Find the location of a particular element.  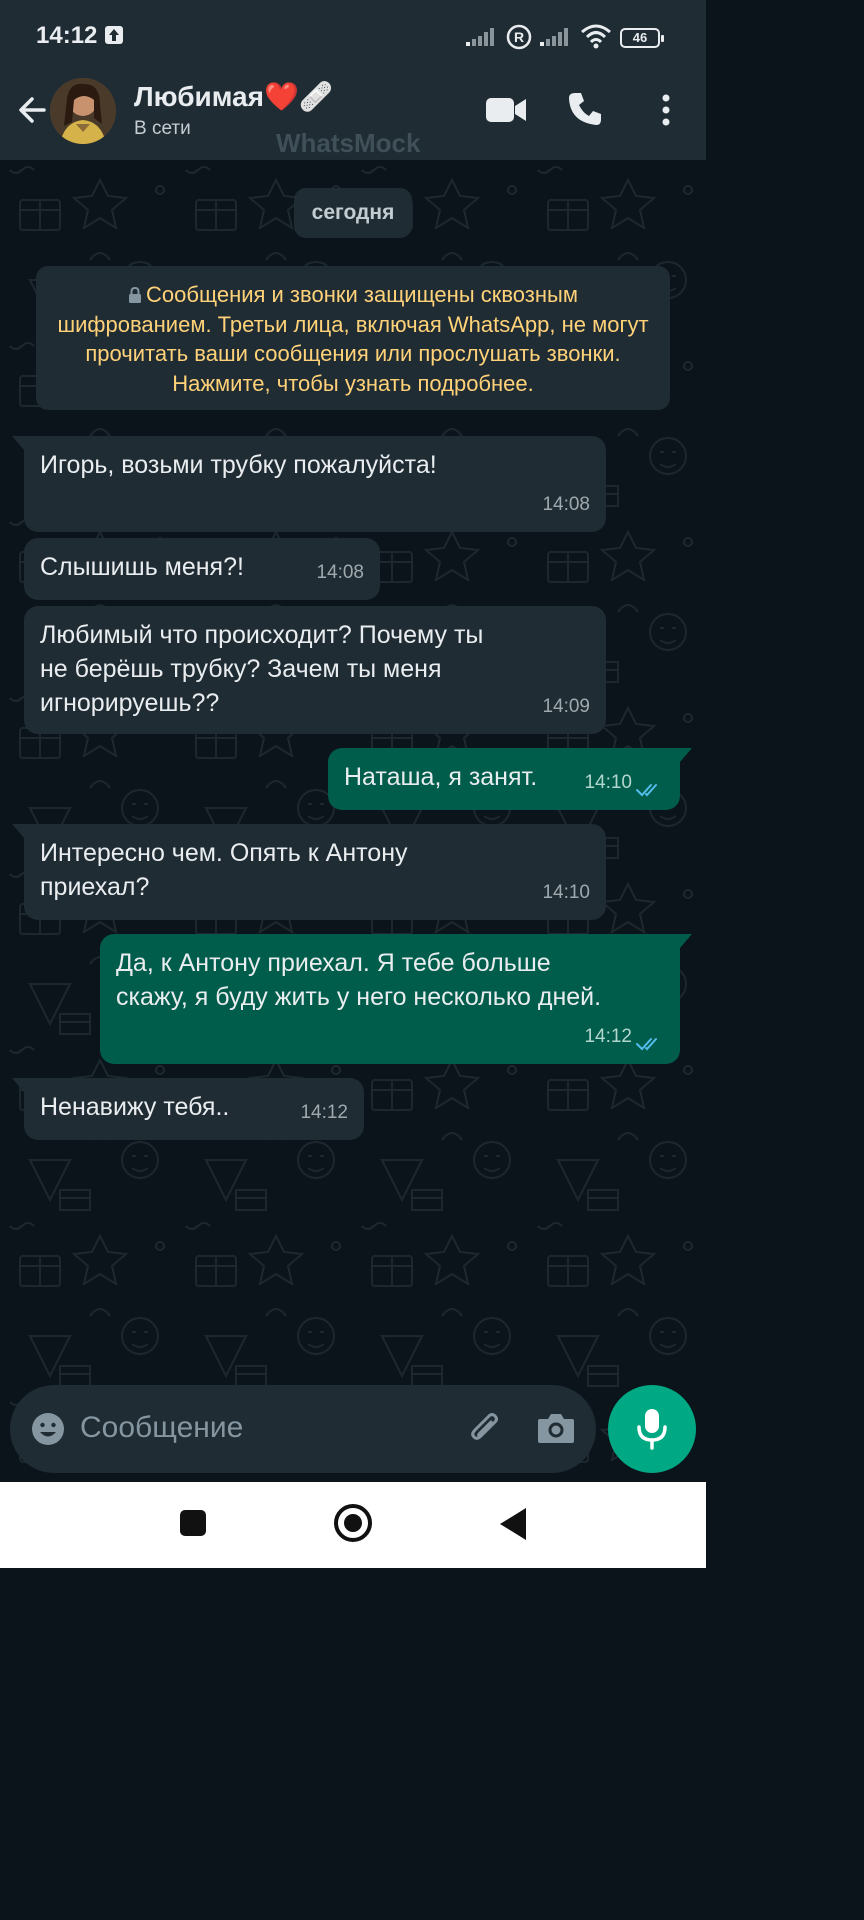

system-nav-bar is located at coordinates (353, 1525).